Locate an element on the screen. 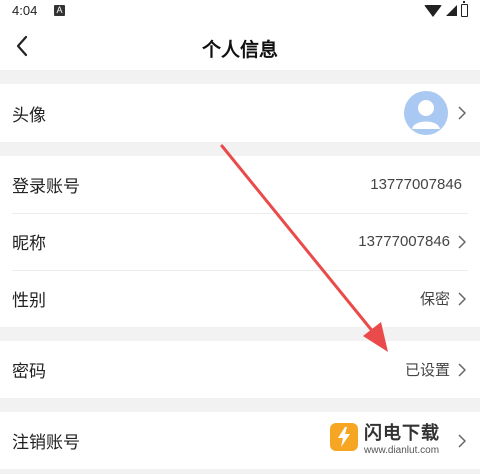 The image size is (480, 474). avatar is located at coordinates (426, 113).